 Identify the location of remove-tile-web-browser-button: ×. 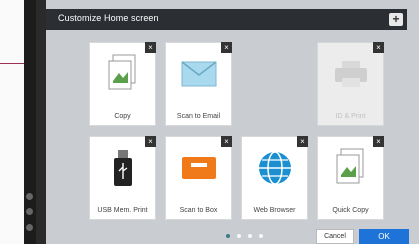
(302, 141).